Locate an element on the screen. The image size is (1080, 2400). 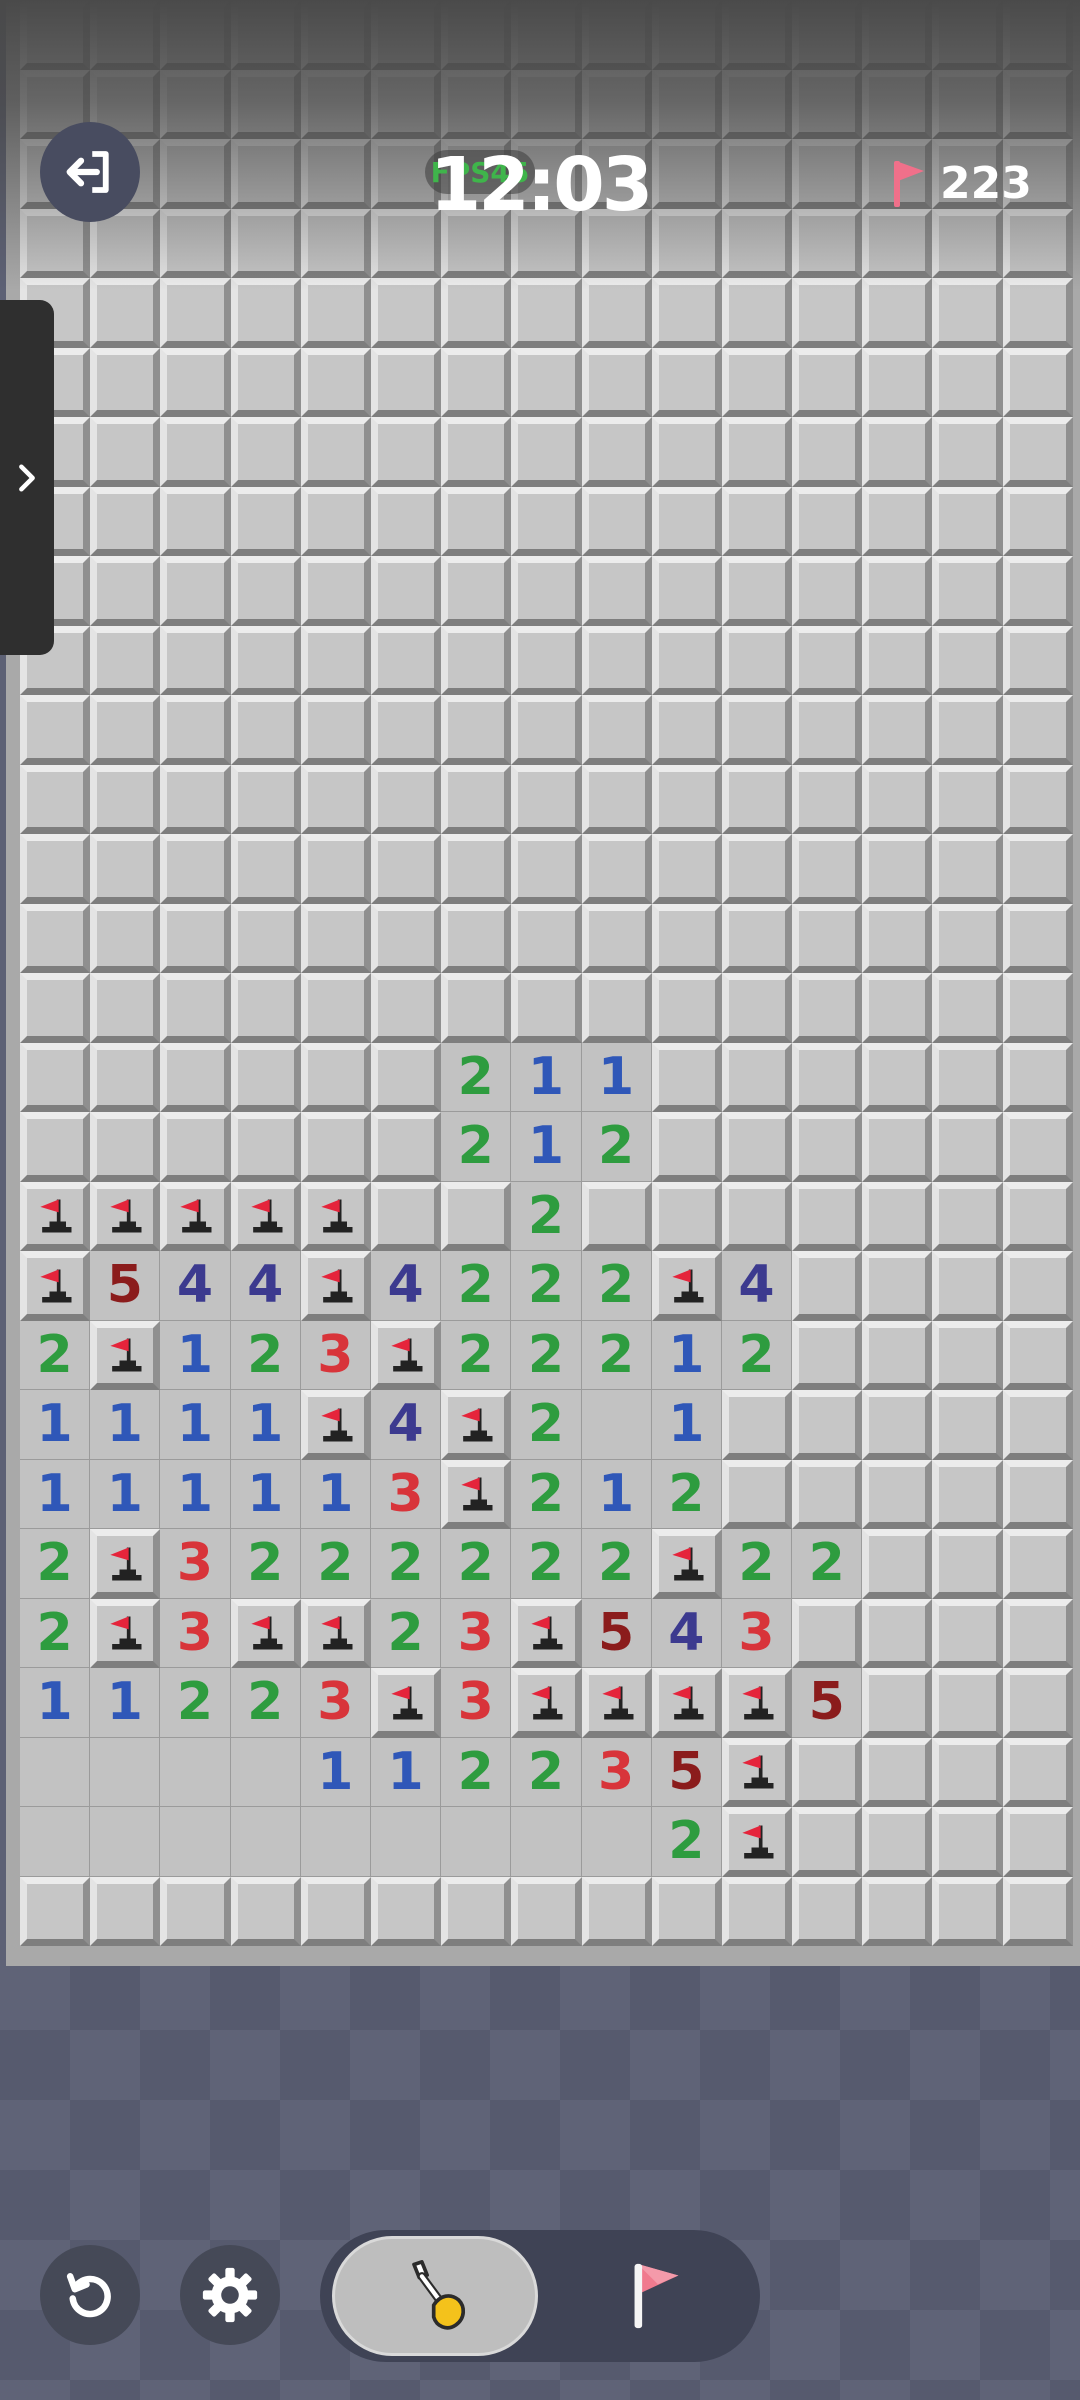
number-tile: 4 is located at coordinates (406, 1425).